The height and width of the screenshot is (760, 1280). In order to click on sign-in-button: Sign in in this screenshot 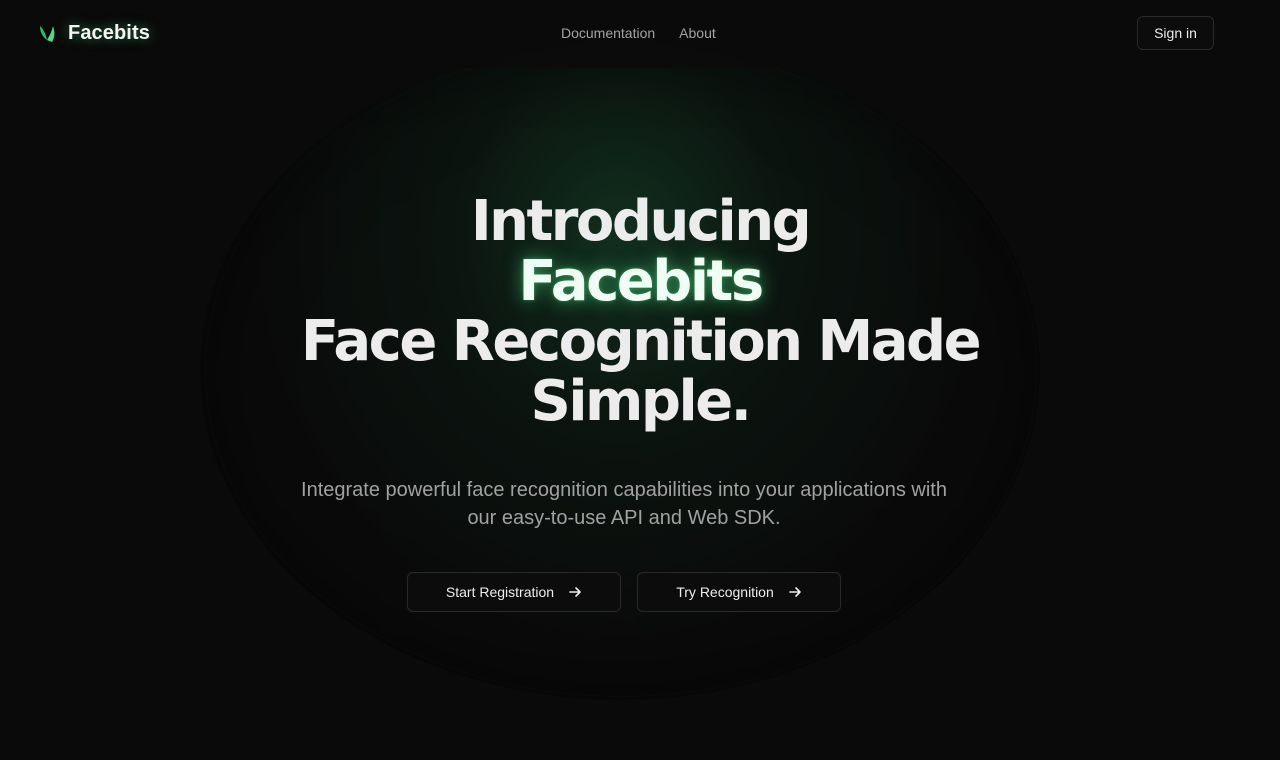, I will do `click(1175, 33)`.